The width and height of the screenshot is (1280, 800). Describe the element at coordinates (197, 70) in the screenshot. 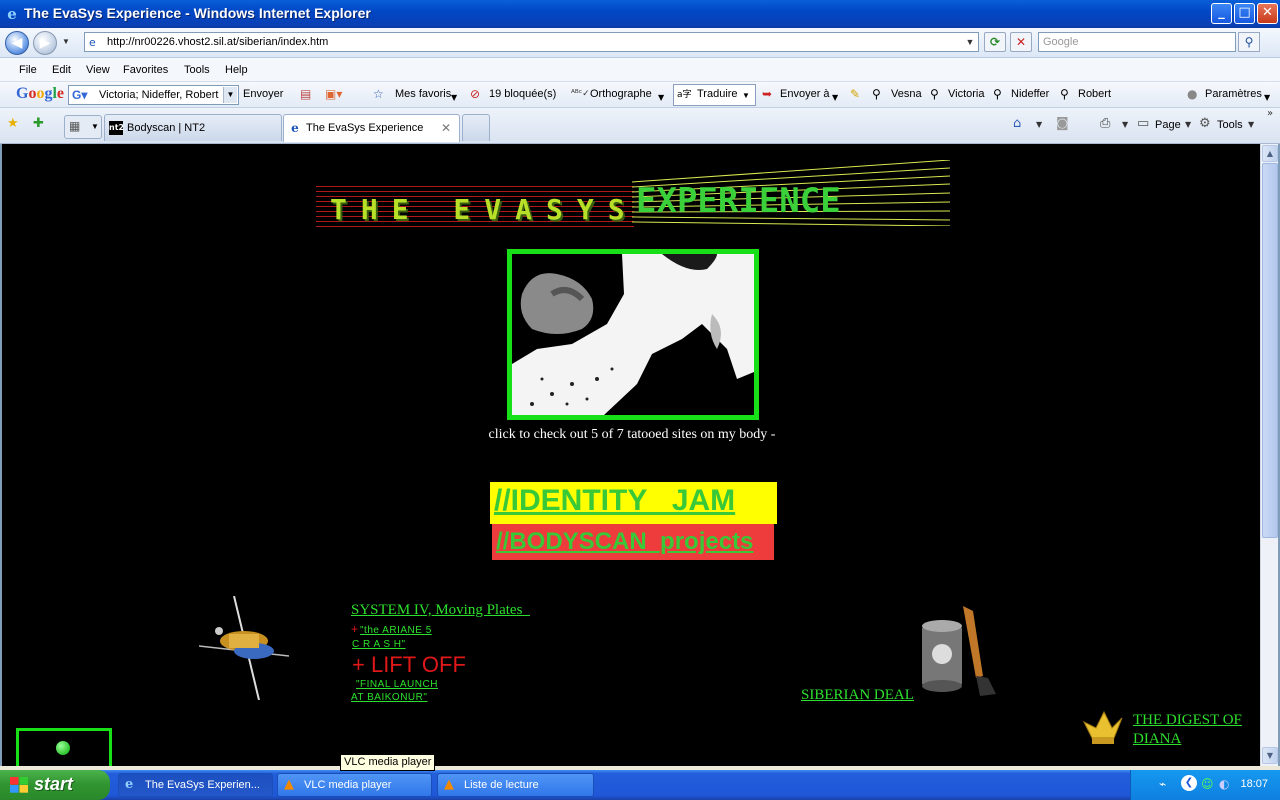

I see `menu-tools: Tools` at that location.